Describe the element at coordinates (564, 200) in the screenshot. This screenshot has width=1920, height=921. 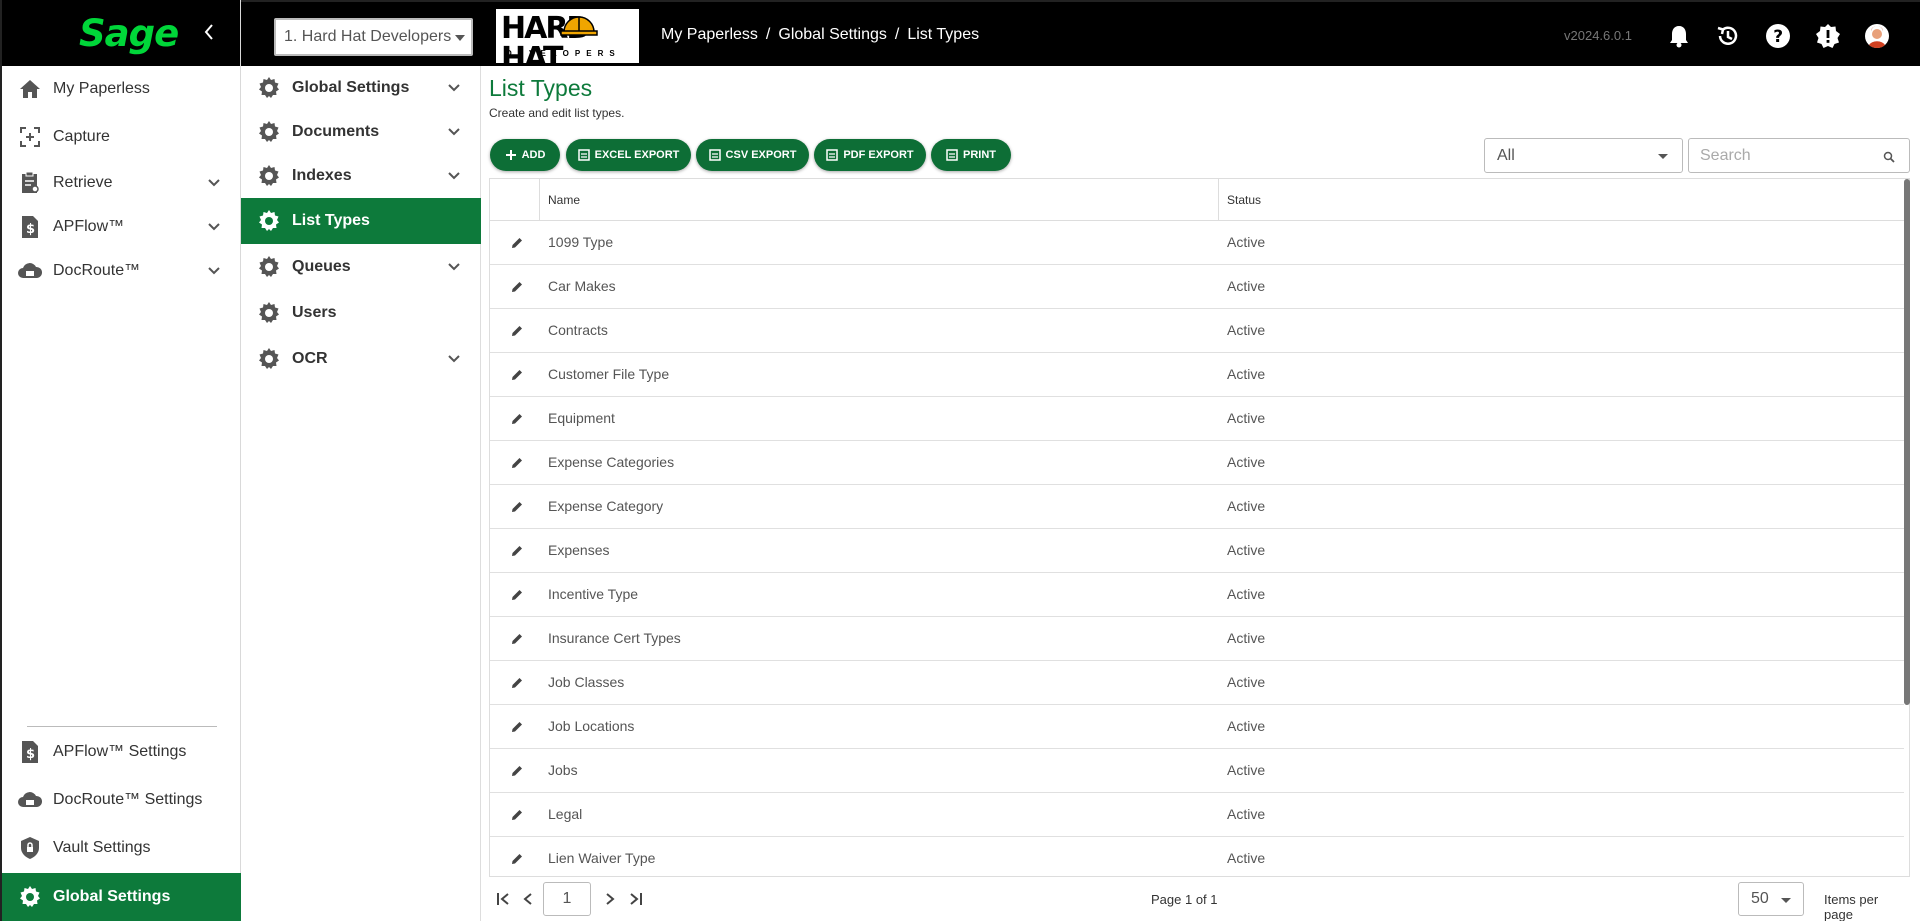
I see `name-column-header: Name` at that location.